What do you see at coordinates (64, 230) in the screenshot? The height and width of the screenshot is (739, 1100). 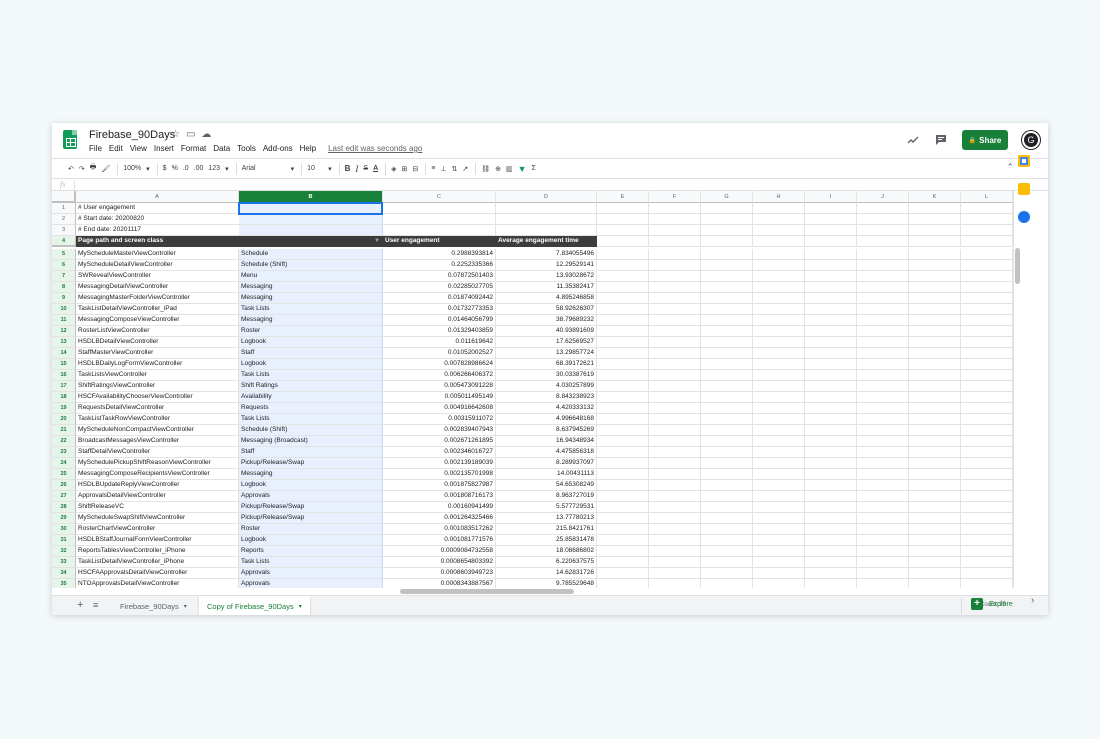 I see `row-header: 3` at bounding box center [64, 230].